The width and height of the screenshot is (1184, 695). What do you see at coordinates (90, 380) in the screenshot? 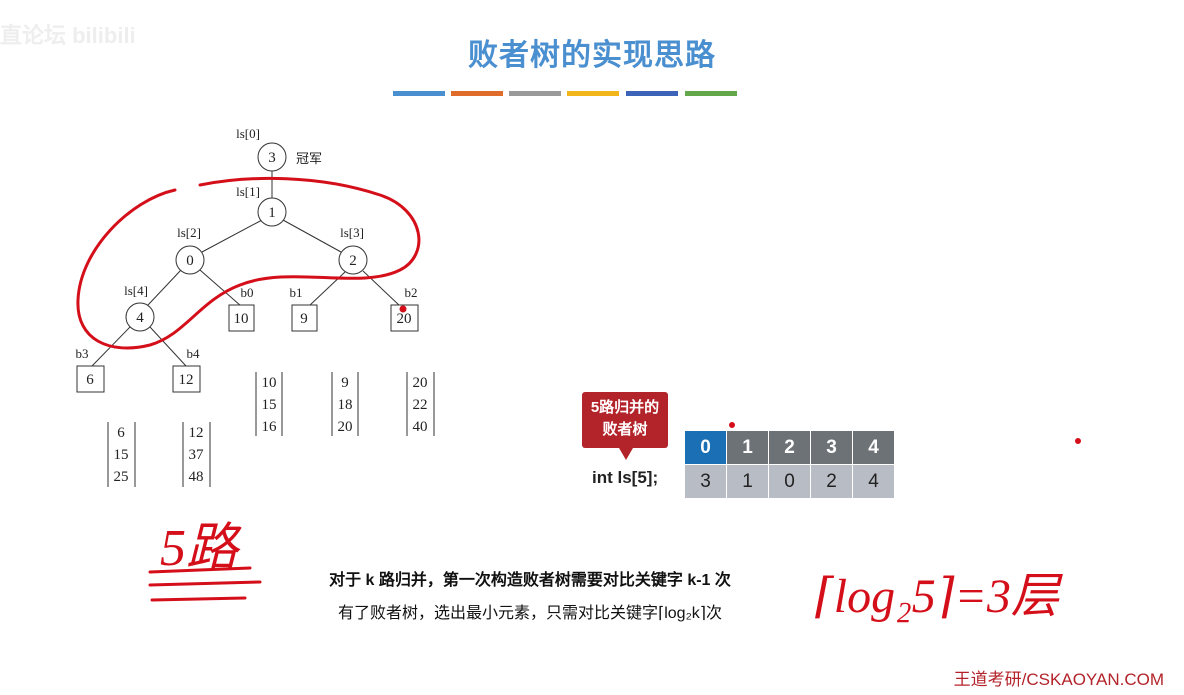
I see `leaf-value: 6` at bounding box center [90, 380].